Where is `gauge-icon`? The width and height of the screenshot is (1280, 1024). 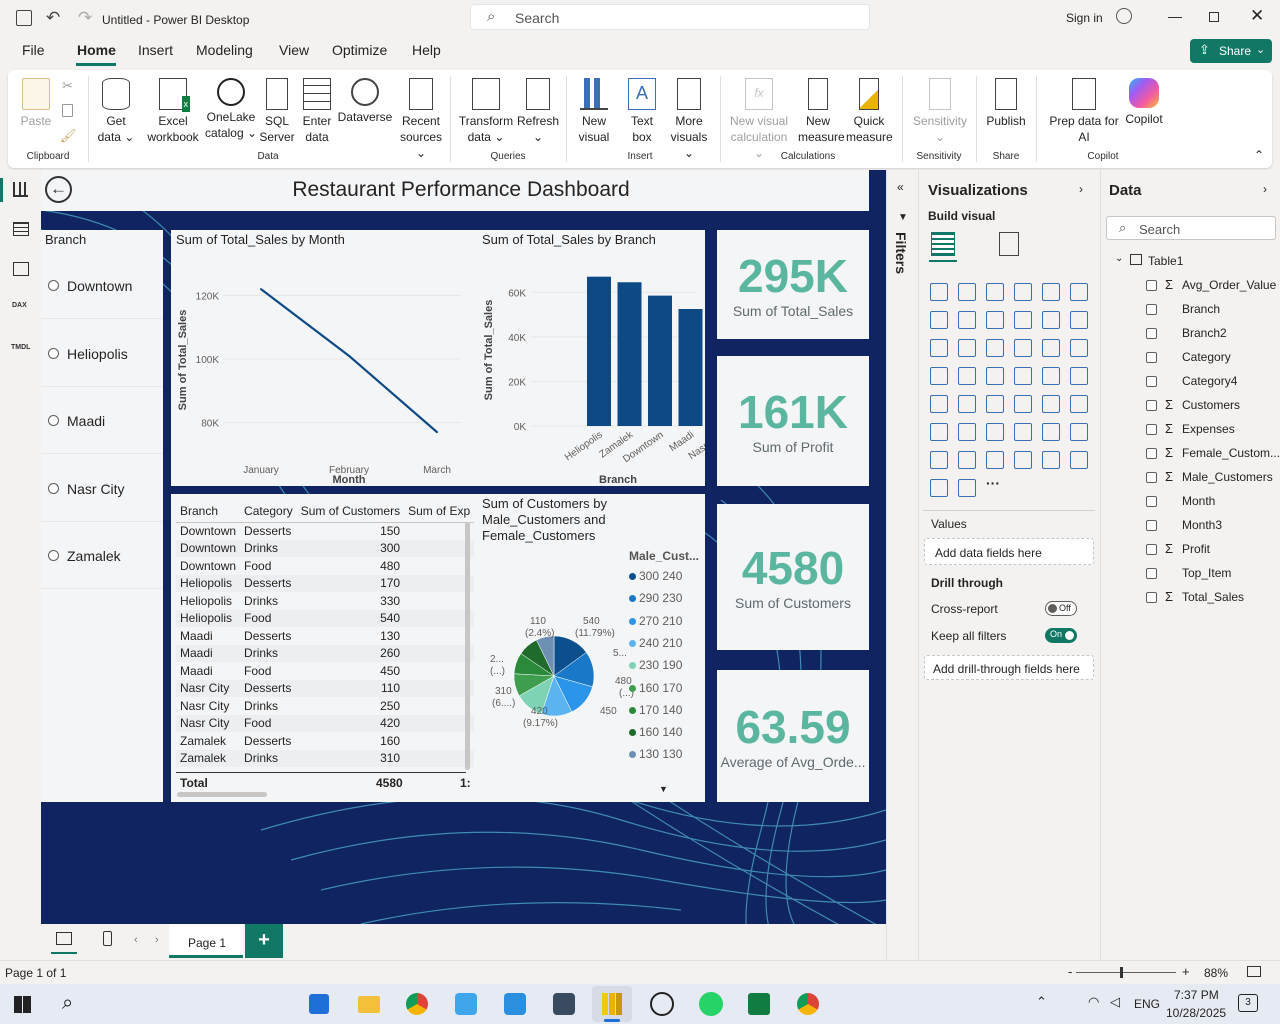 gauge-icon is located at coordinates (1051, 376).